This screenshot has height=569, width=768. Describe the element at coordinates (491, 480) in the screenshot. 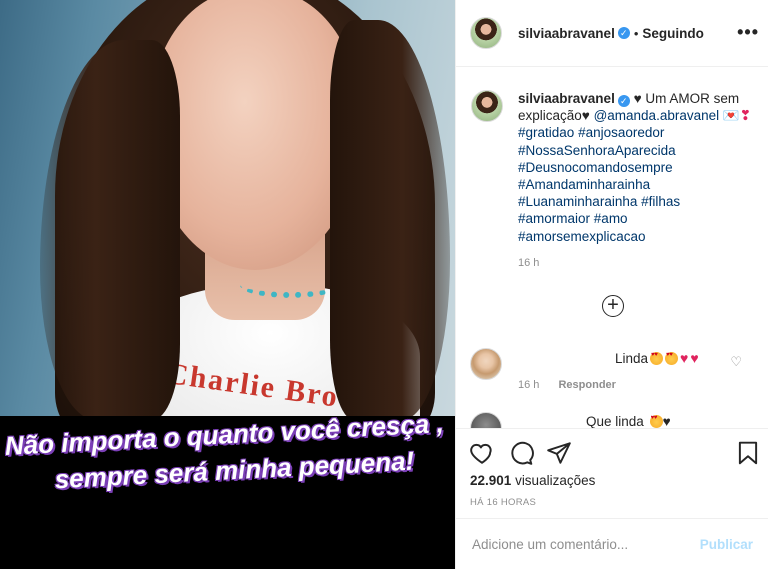

I see `views-number: 22.901` at that location.